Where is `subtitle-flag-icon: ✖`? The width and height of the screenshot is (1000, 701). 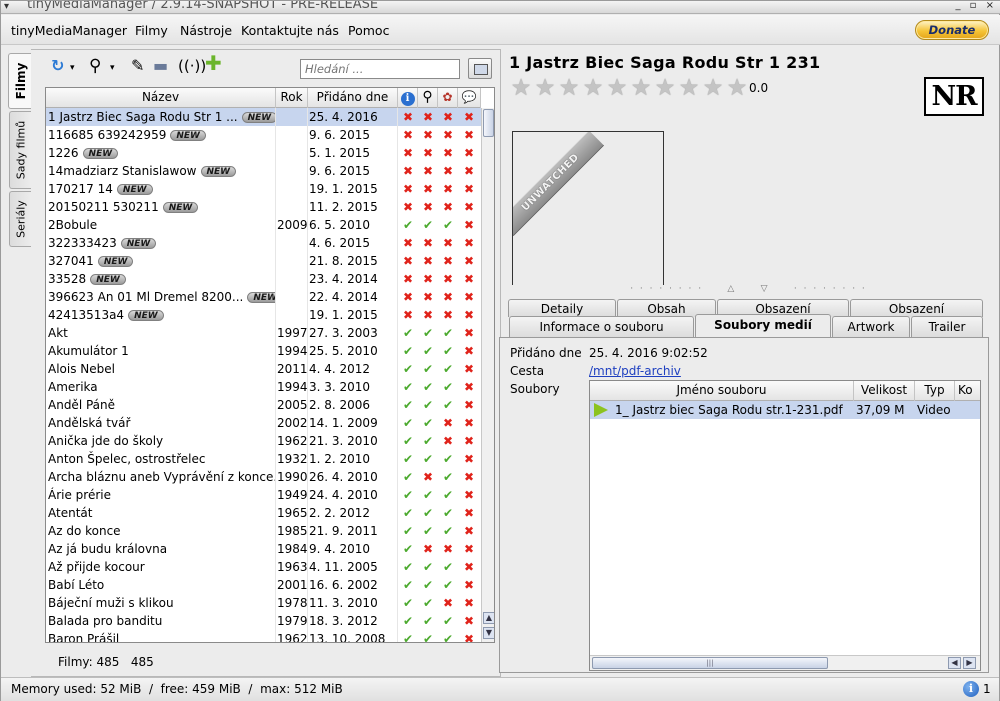 subtitle-flag-icon: ✖ is located at coordinates (469, 279).